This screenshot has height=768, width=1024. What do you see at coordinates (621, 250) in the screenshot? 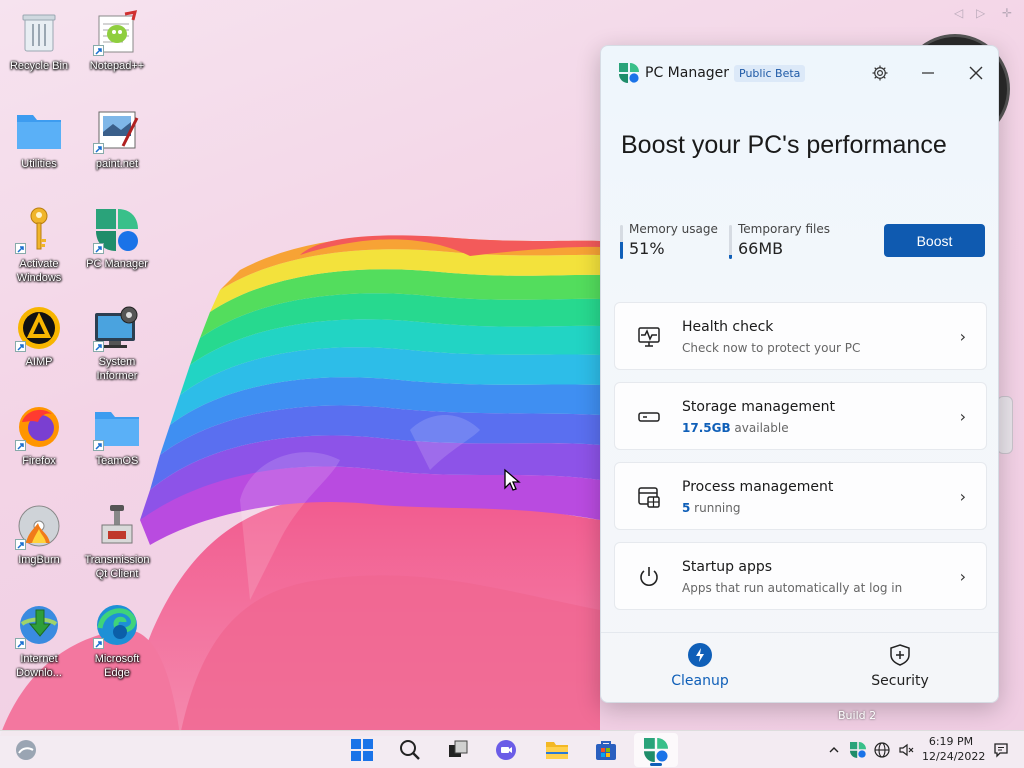
I see `memory-usage-fill` at bounding box center [621, 250].